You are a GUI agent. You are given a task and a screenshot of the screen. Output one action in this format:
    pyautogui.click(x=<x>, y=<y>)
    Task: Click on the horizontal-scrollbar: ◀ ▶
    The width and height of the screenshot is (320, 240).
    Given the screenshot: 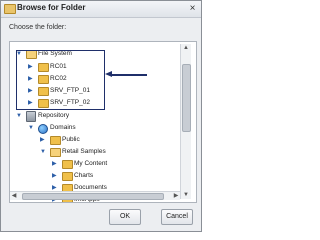 What is the action you would take?
    pyautogui.click(x=95, y=195)
    